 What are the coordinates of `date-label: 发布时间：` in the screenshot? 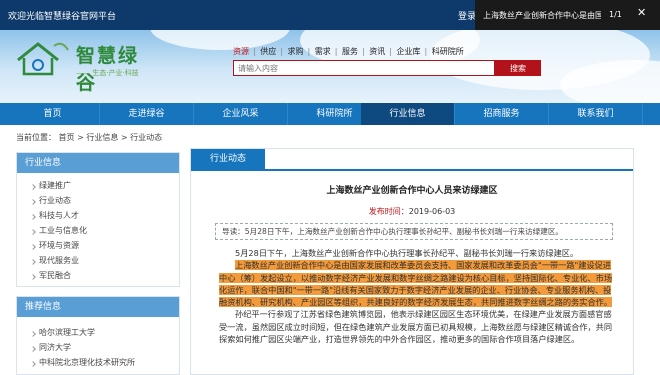 It's located at (388, 211).